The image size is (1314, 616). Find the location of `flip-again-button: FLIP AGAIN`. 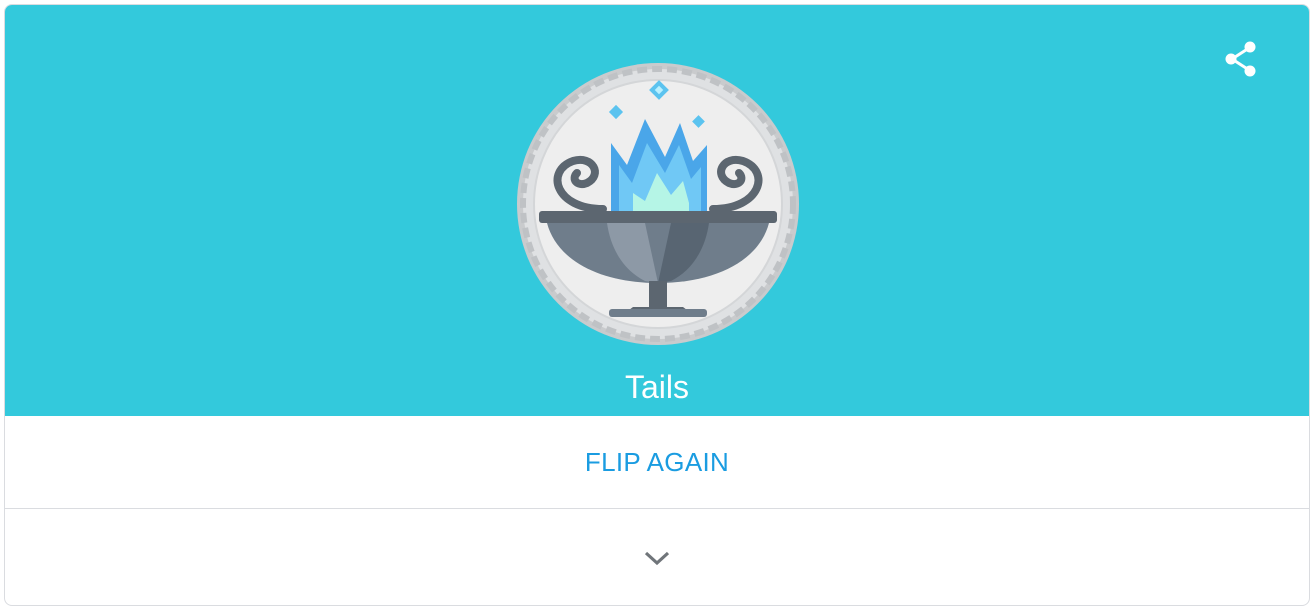

flip-again-button: FLIP AGAIN is located at coordinates (657, 462).